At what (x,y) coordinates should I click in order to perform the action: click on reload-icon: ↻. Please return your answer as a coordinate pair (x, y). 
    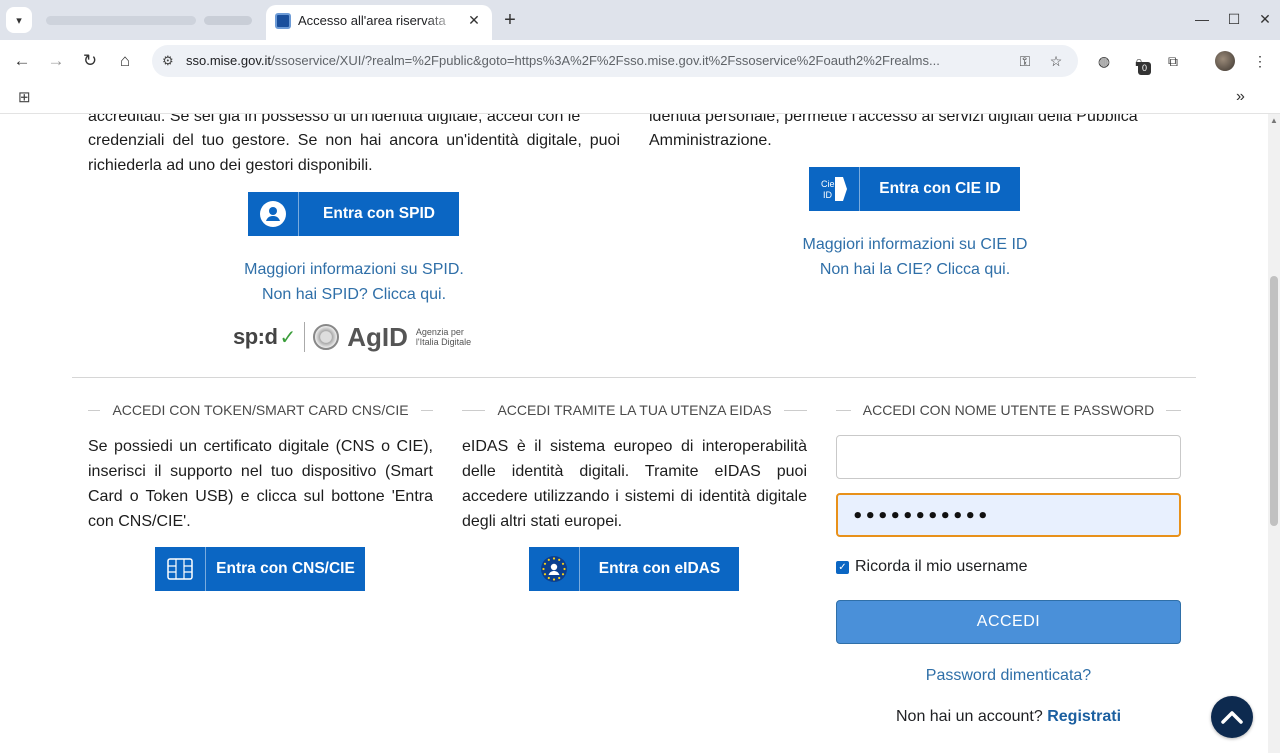
    Looking at the image, I should click on (90, 61).